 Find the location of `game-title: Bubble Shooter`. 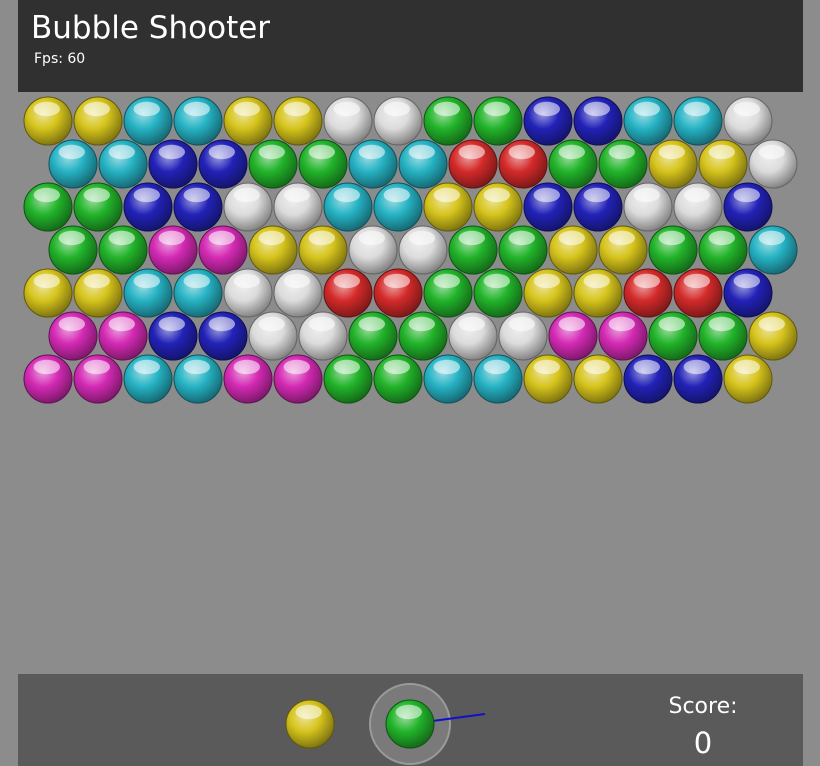

game-title: Bubble Shooter is located at coordinates (151, 28).